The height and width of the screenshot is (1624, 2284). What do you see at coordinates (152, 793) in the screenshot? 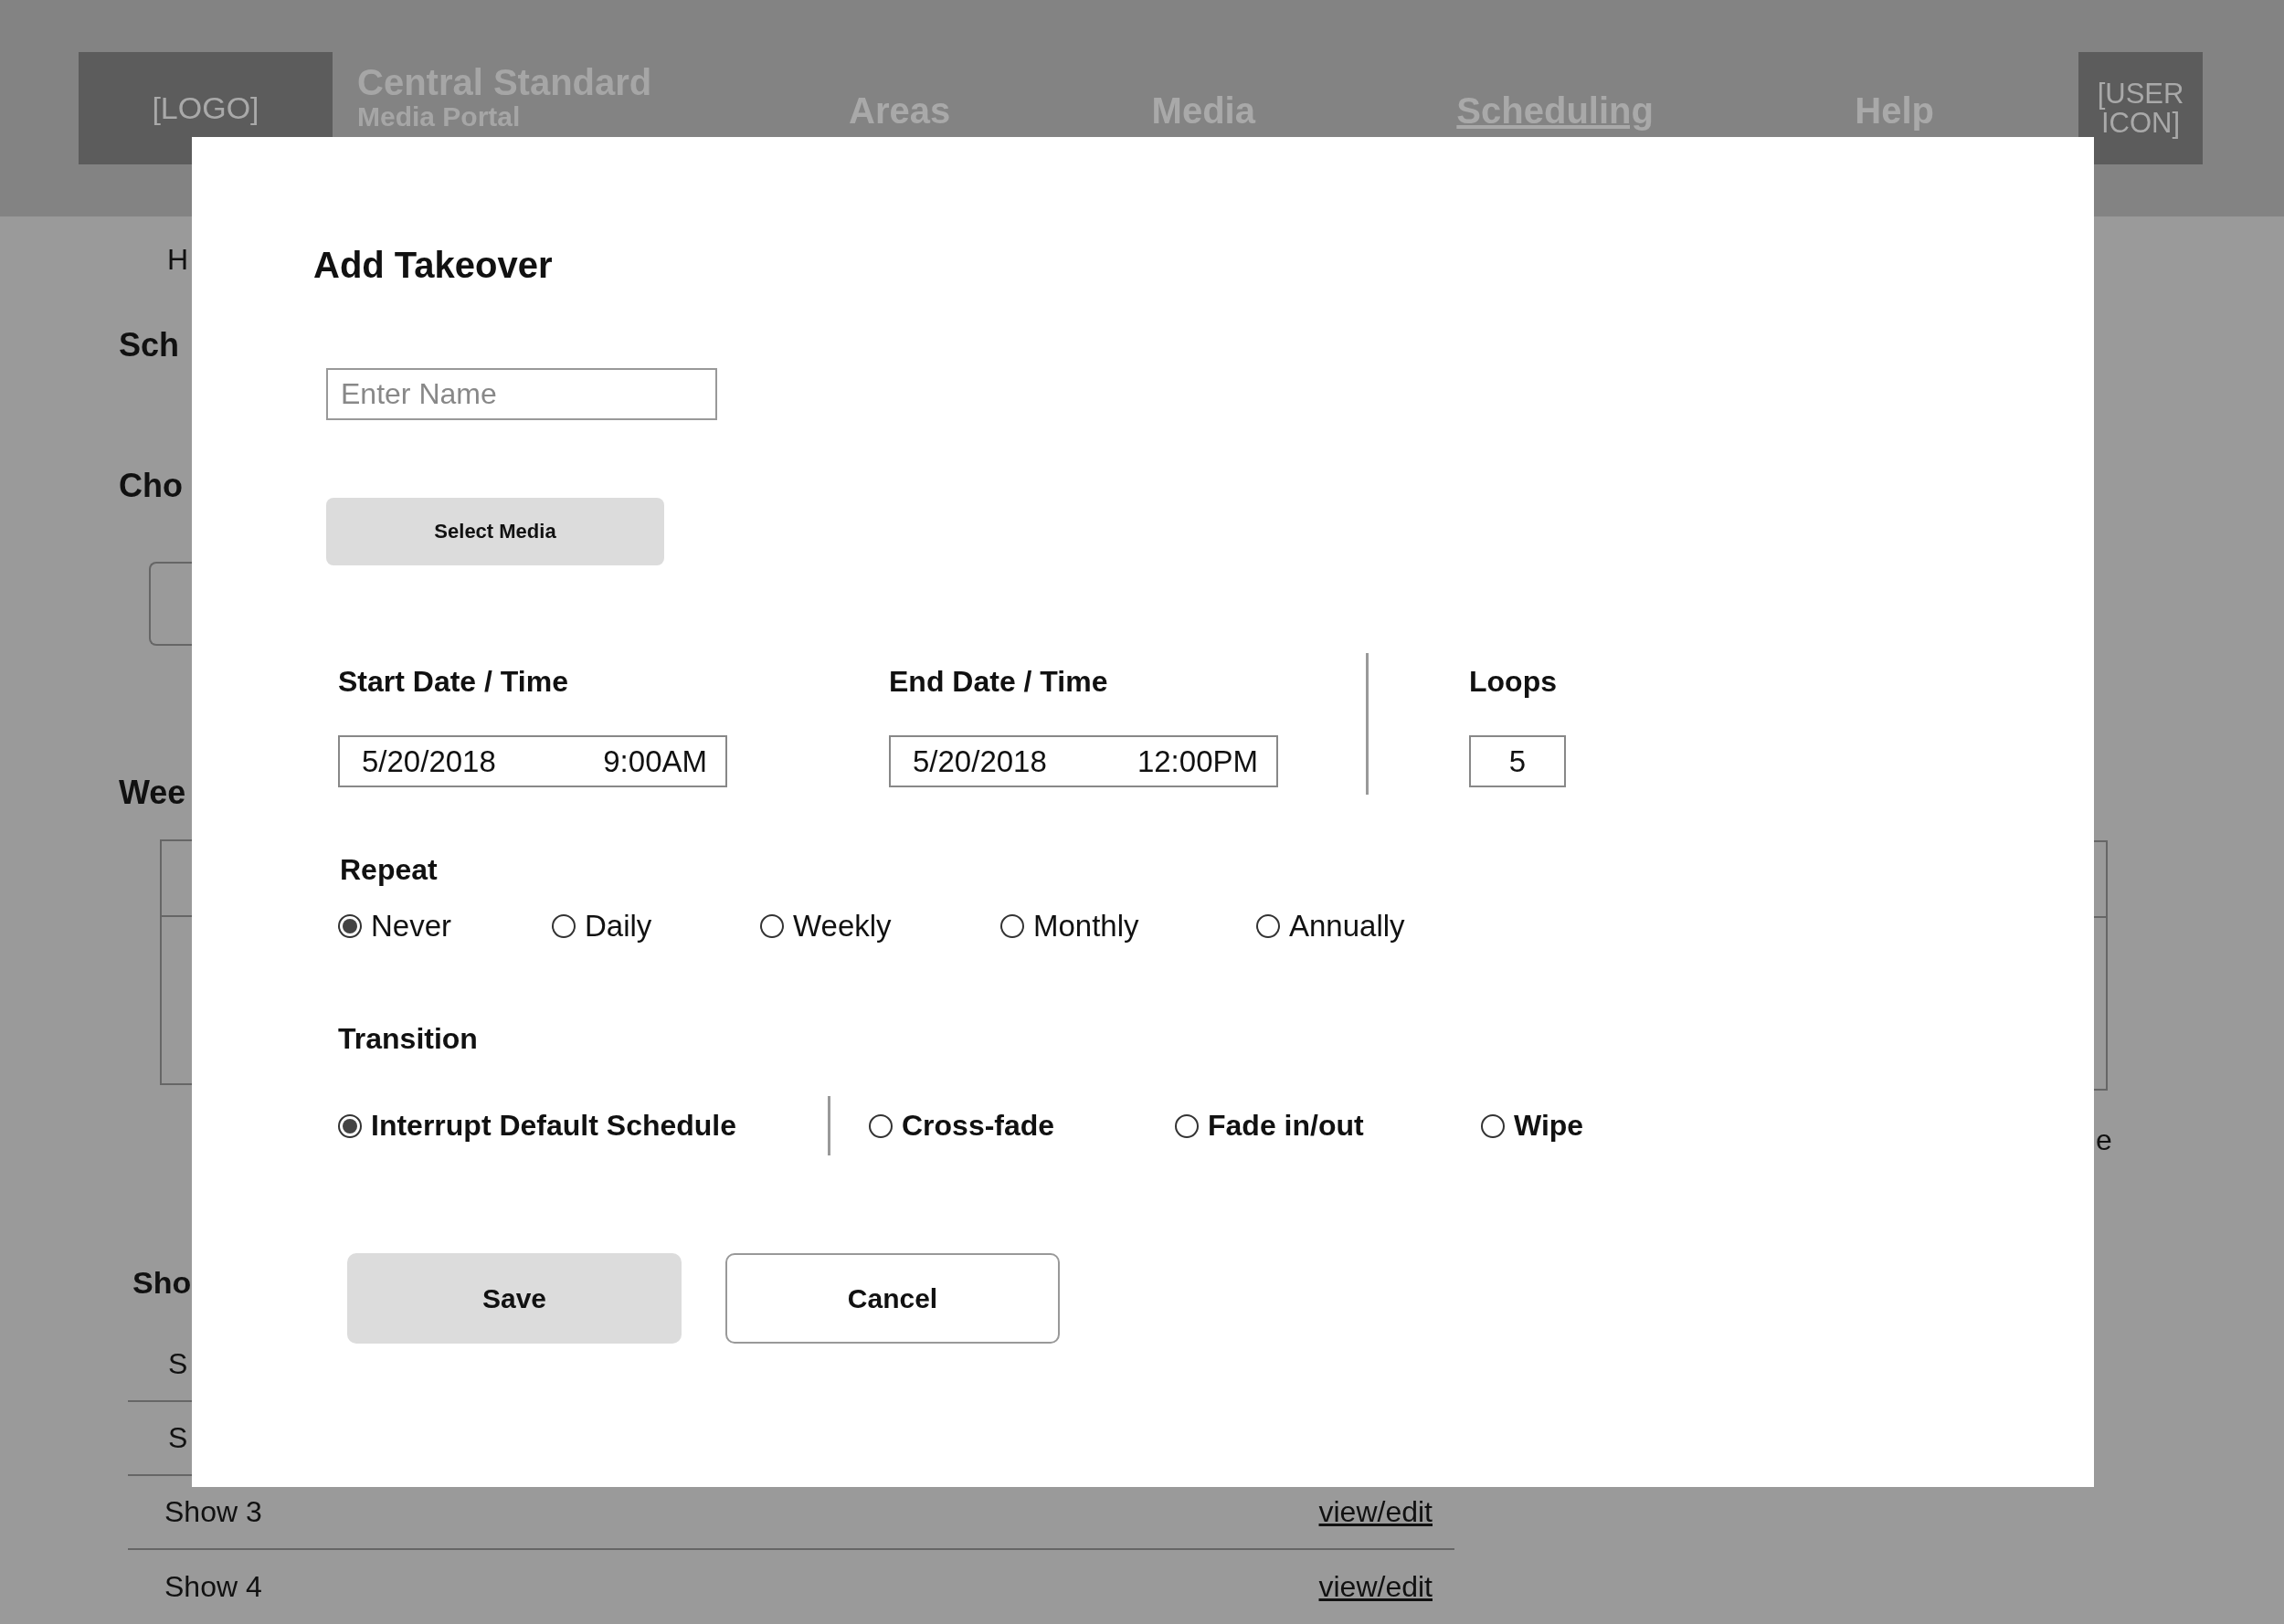
I see `section-heading: Wee` at bounding box center [152, 793].